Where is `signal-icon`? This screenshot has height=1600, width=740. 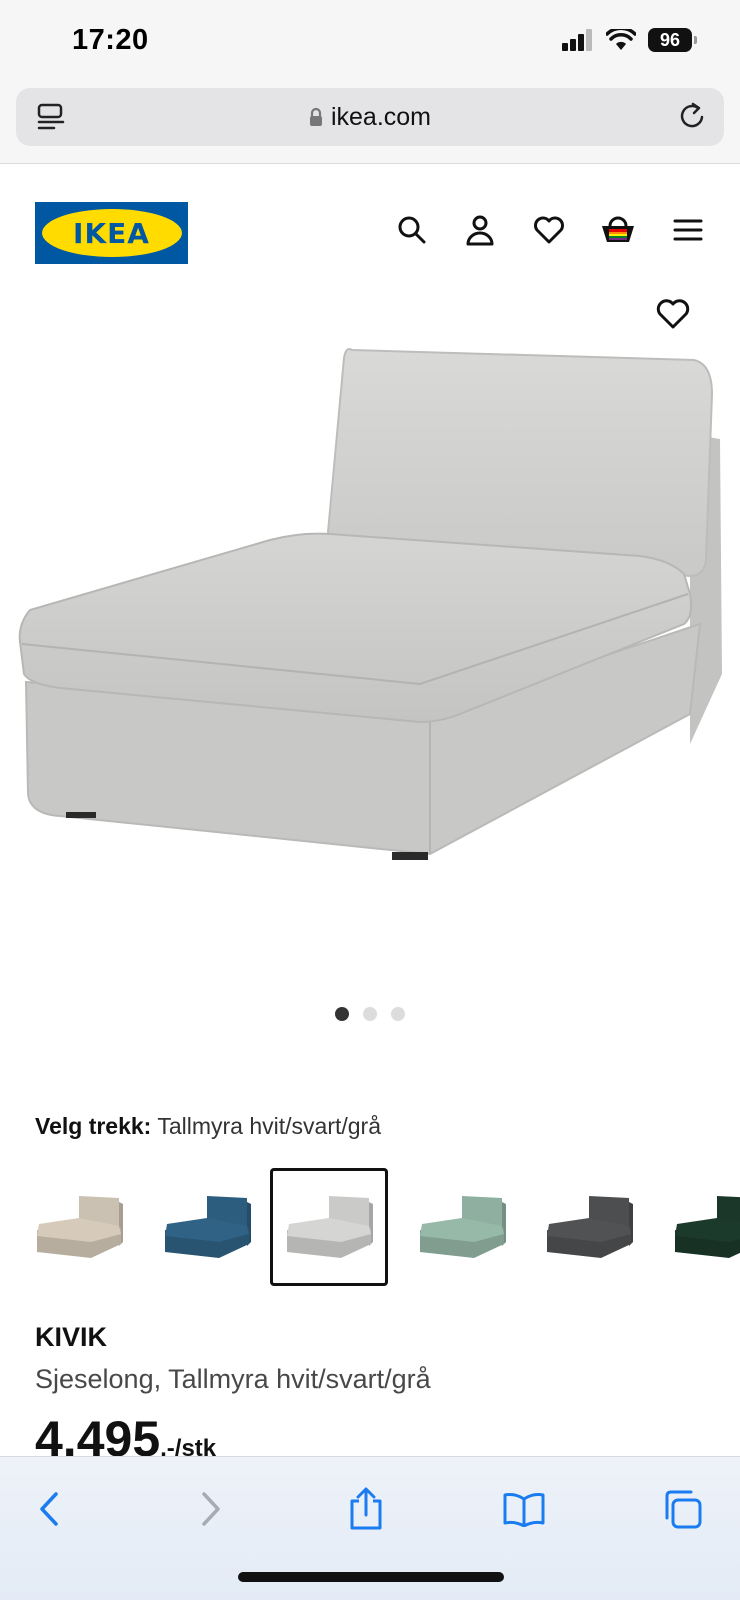
signal-icon is located at coordinates (577, 40).